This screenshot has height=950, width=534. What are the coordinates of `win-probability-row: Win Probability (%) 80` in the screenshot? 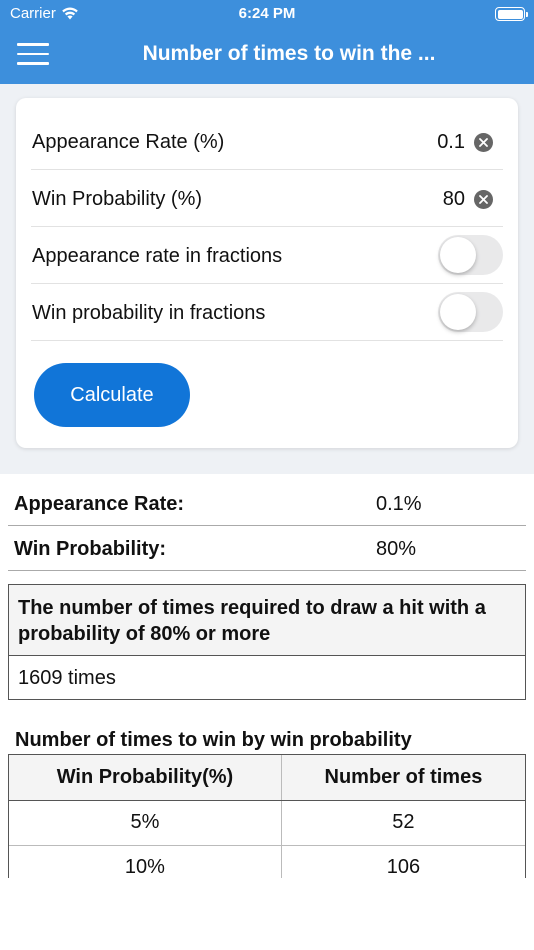 It's located at (267, 198).